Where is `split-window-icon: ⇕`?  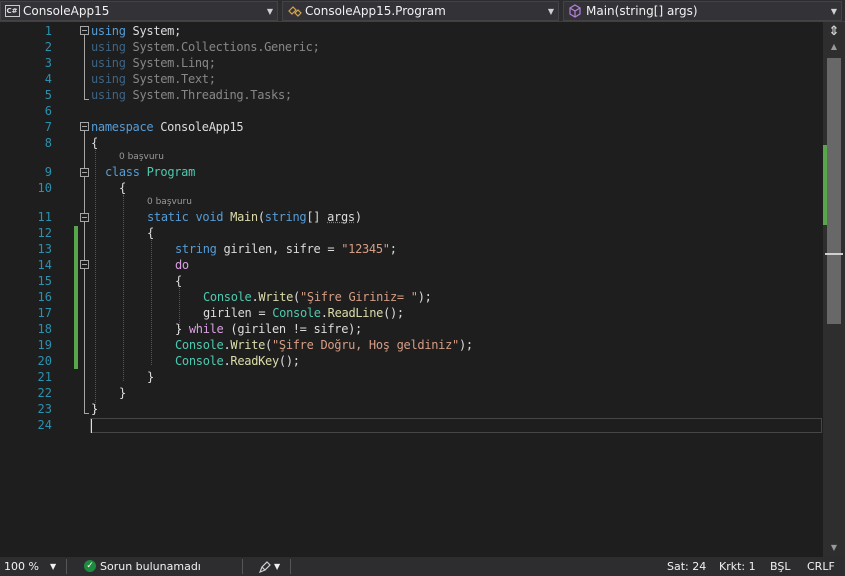 split-window-icon: ⇕ is located at coordinates (834, 32).